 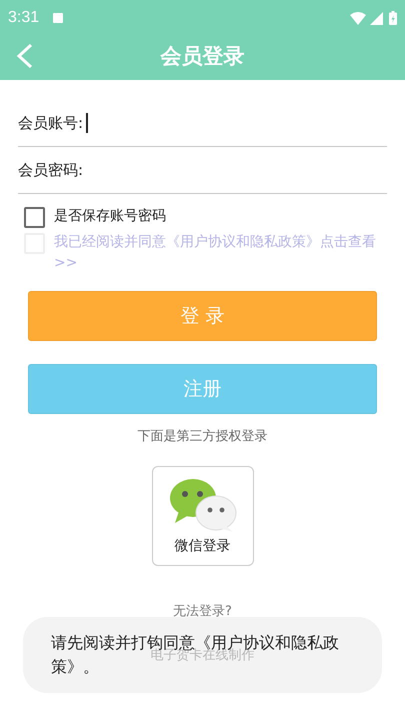 I want to click on notification-icon, so click(x=58, y=18).